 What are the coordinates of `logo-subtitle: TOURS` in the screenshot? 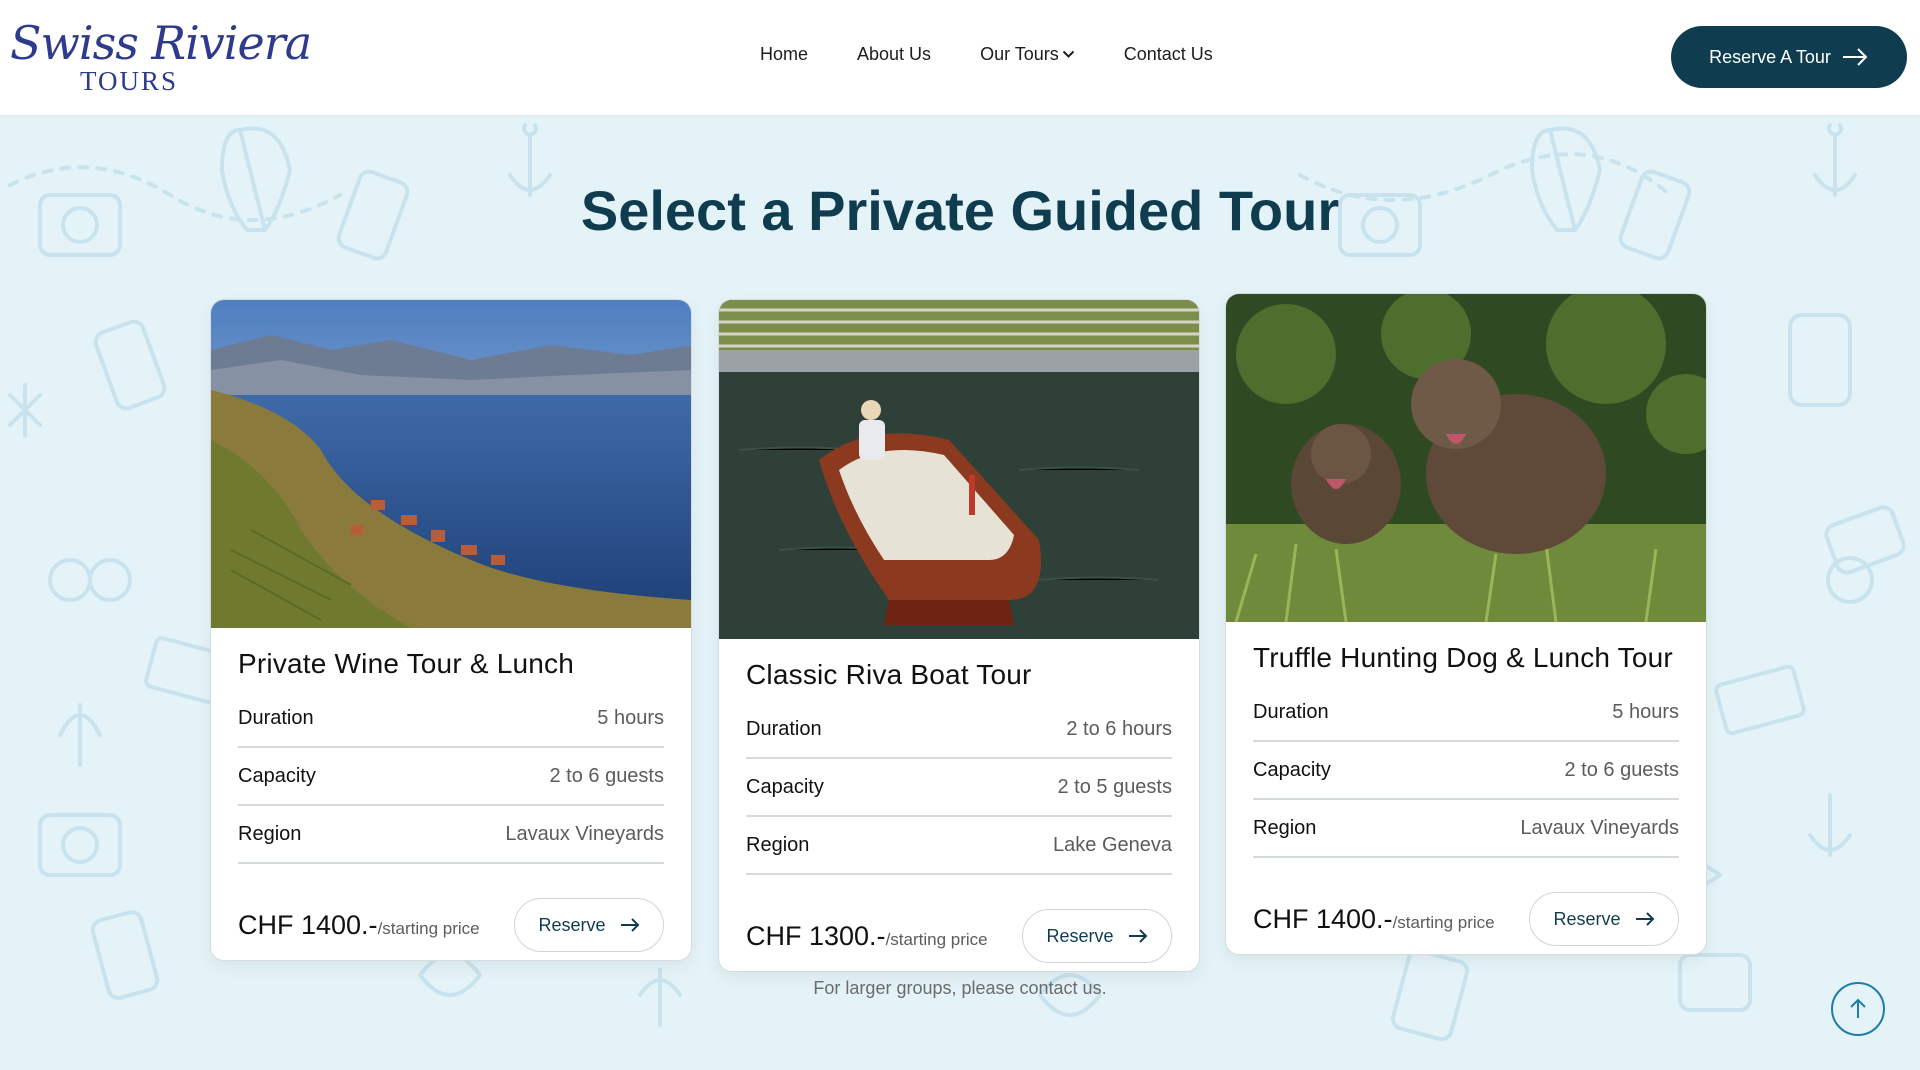 It's located at (129, 81).